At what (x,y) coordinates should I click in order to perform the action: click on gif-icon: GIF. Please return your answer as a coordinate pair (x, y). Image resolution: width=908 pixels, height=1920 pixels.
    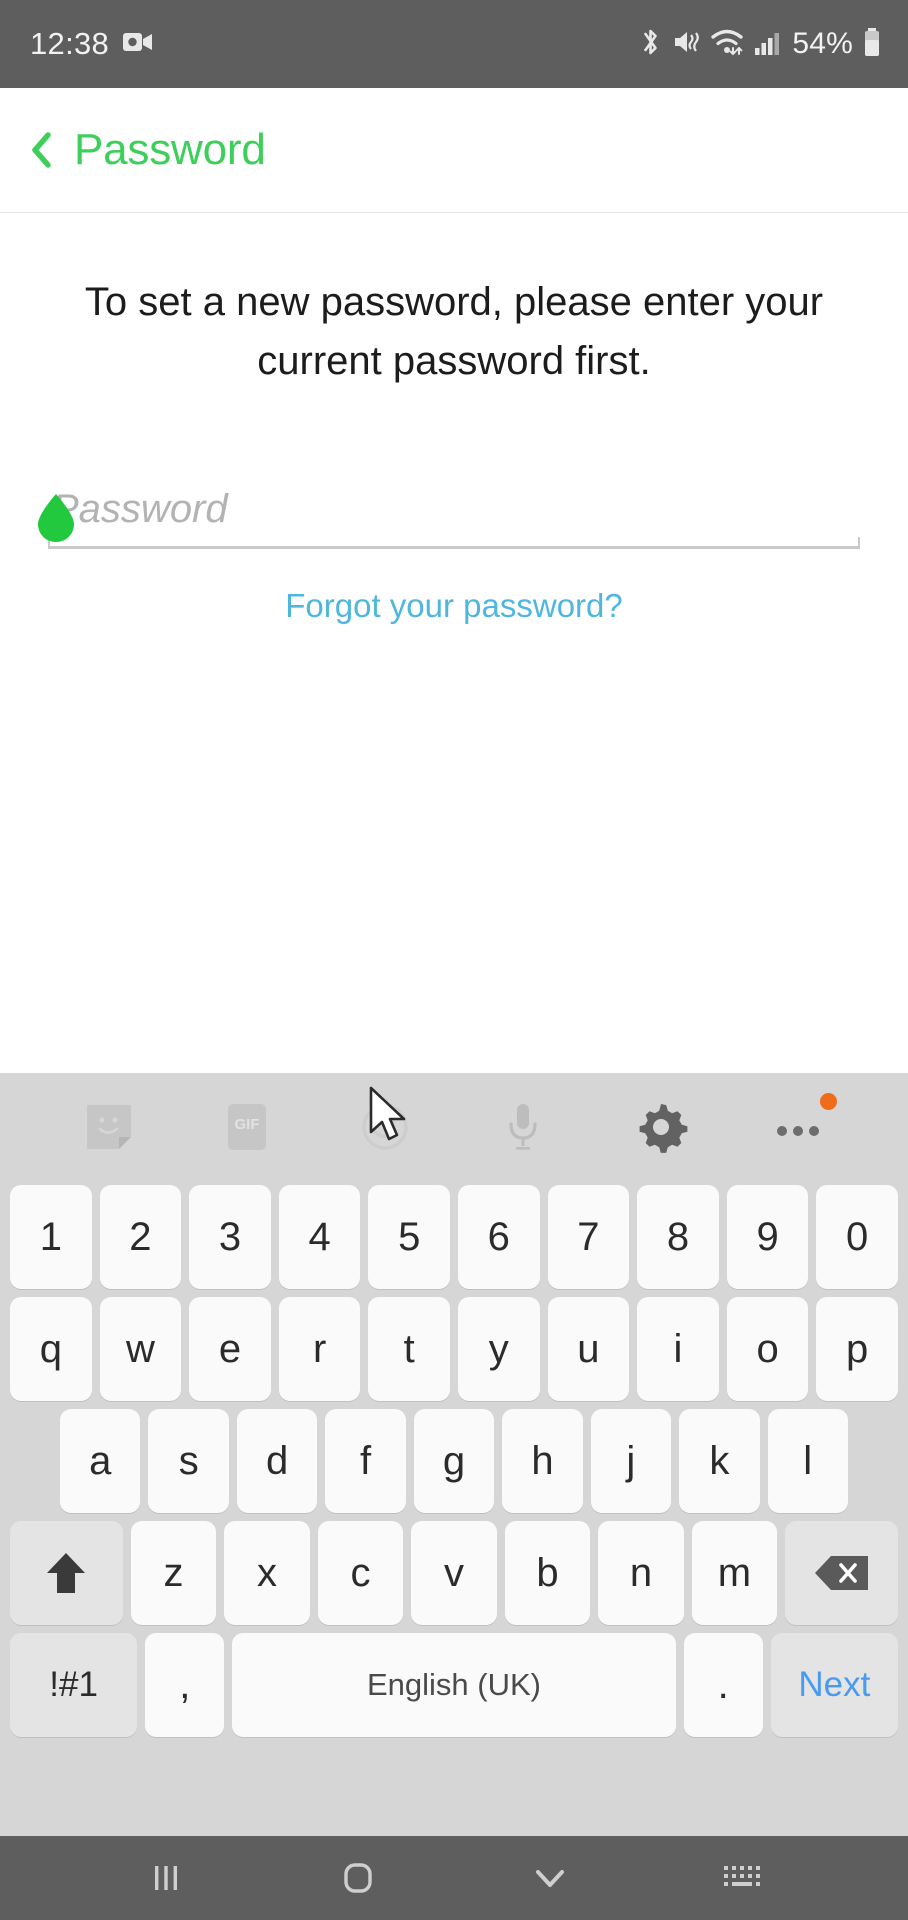
    Looking at the image, I should click on (247, 1127).